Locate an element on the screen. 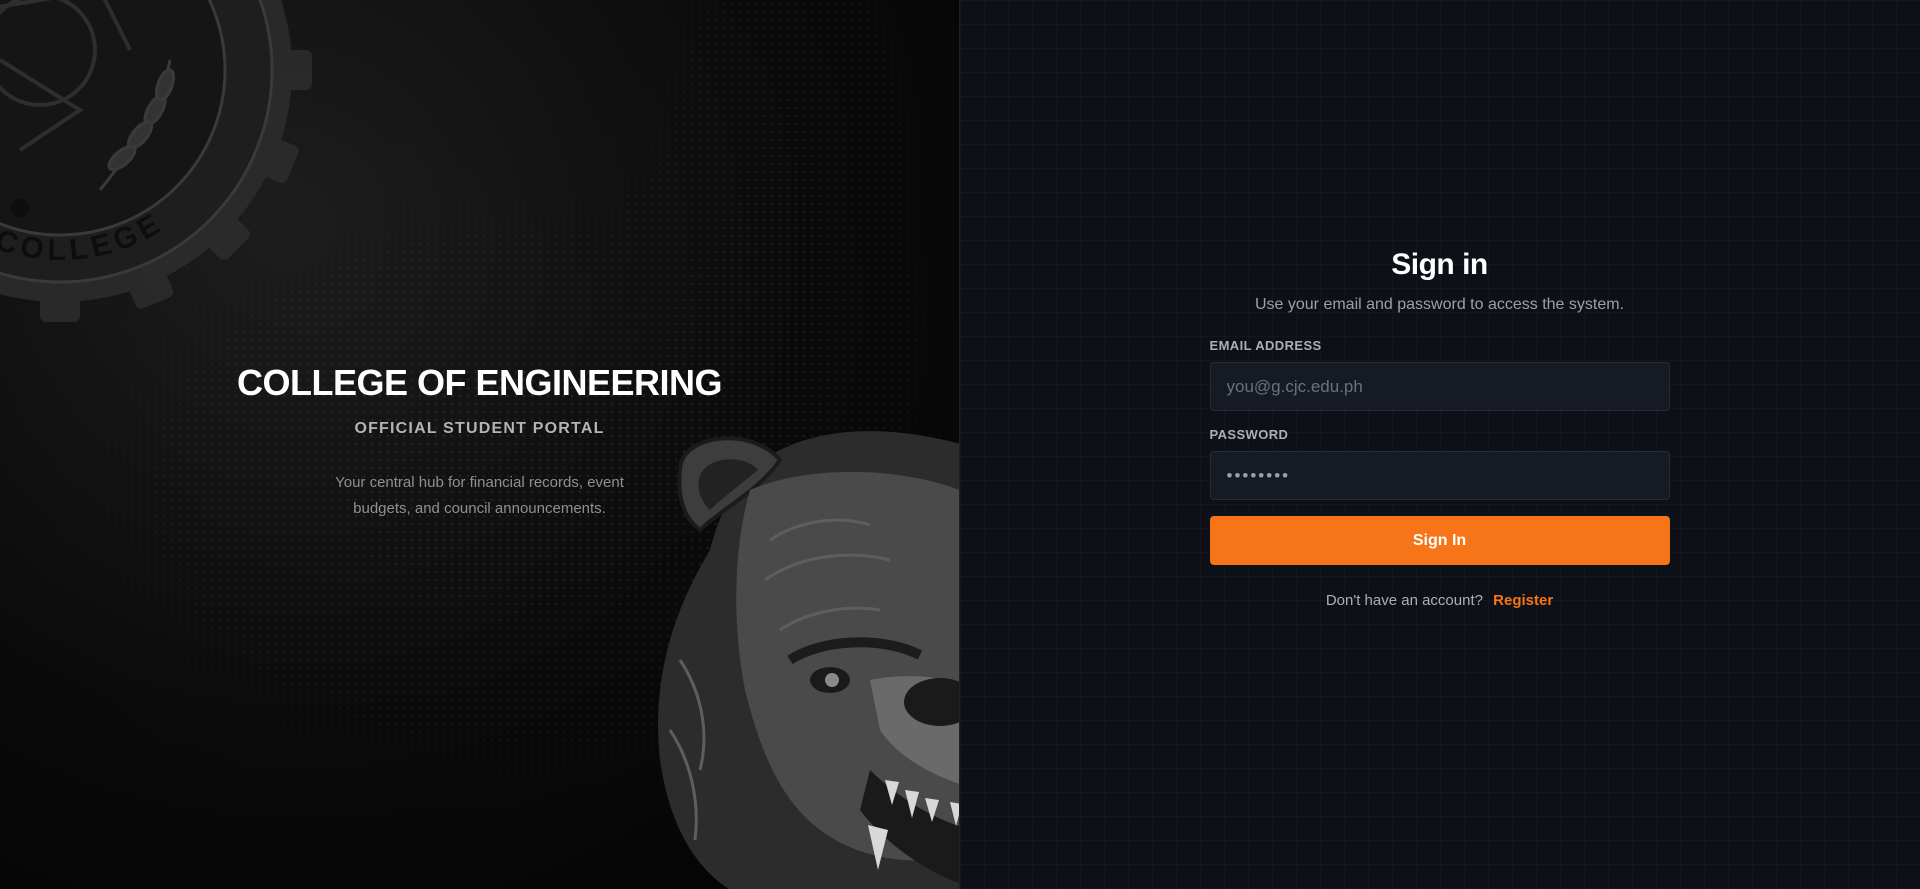 This screenshot has width=1920, height=889. email-label: EMAIL ADDRESS is located at coordinates (1265, 345).